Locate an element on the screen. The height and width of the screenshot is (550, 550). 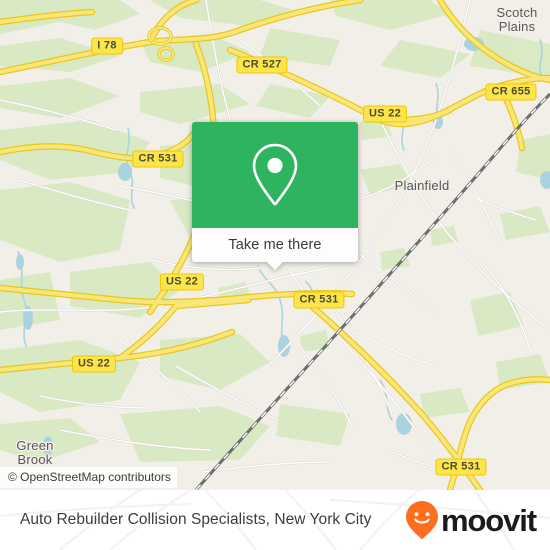
popup-tail-pointer is located at coordinates (275, 265).